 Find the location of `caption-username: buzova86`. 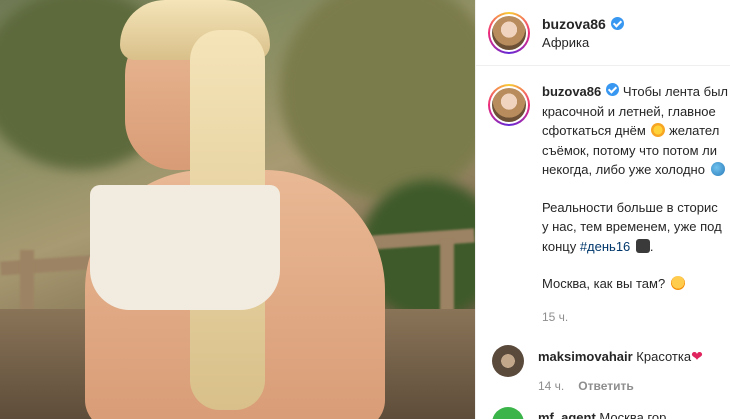

caption-username: buzova86 is located at coordinates (571, 91).